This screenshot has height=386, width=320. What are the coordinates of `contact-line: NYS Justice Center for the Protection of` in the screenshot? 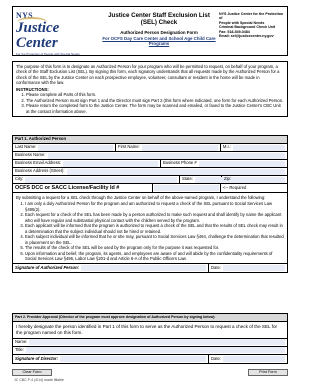 It's located at (251, 16).